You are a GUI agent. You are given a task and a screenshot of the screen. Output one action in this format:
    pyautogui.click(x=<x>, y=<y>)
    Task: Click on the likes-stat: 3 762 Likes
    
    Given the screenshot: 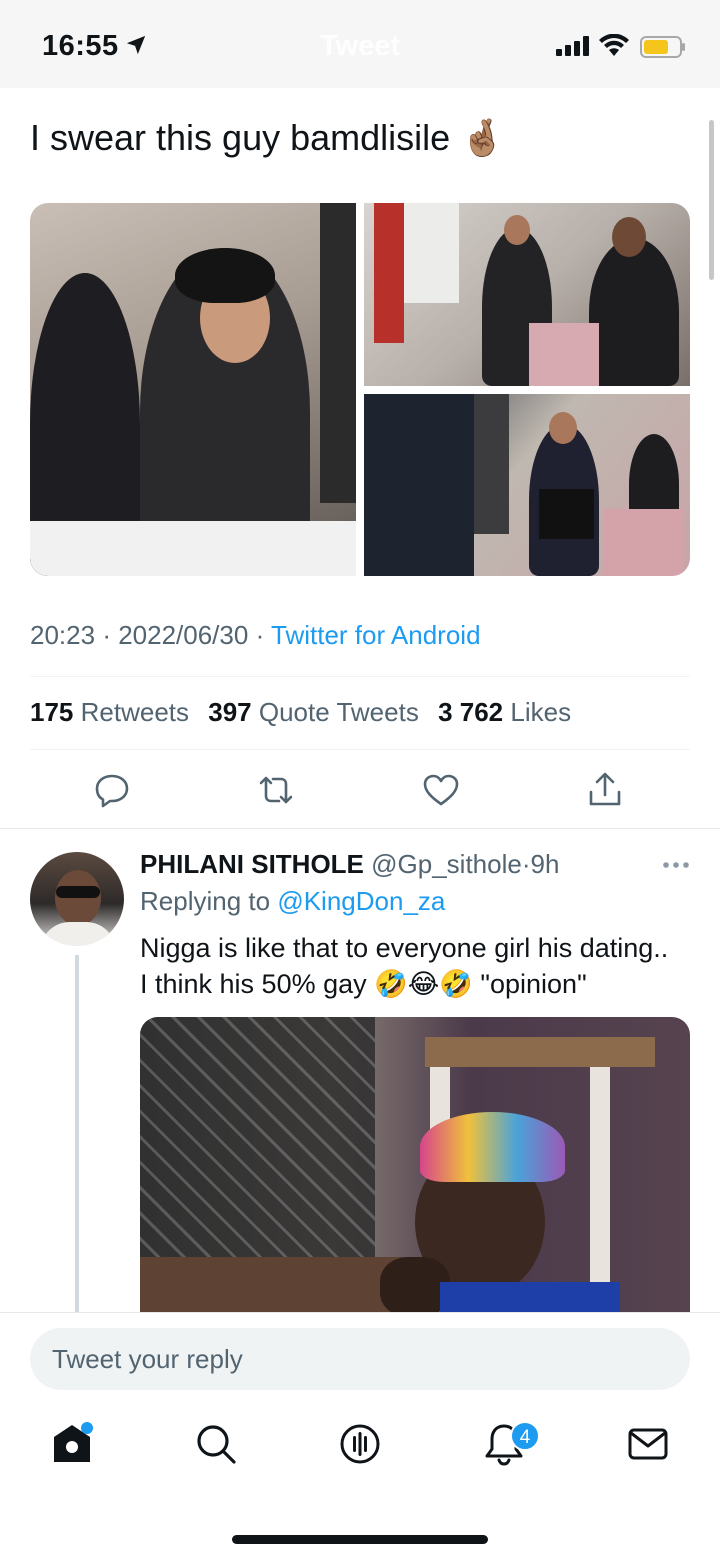 What is the action you would take?
    pyautogui.click(x=504, y=712)
    